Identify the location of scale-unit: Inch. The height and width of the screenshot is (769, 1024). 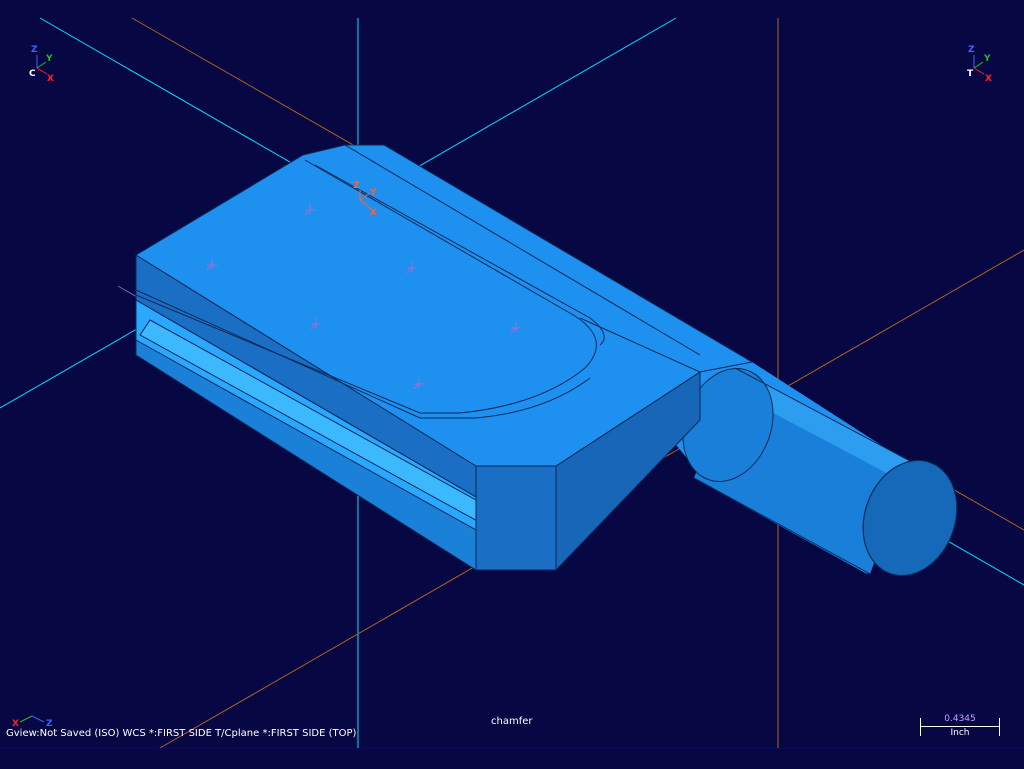
(960, 733).